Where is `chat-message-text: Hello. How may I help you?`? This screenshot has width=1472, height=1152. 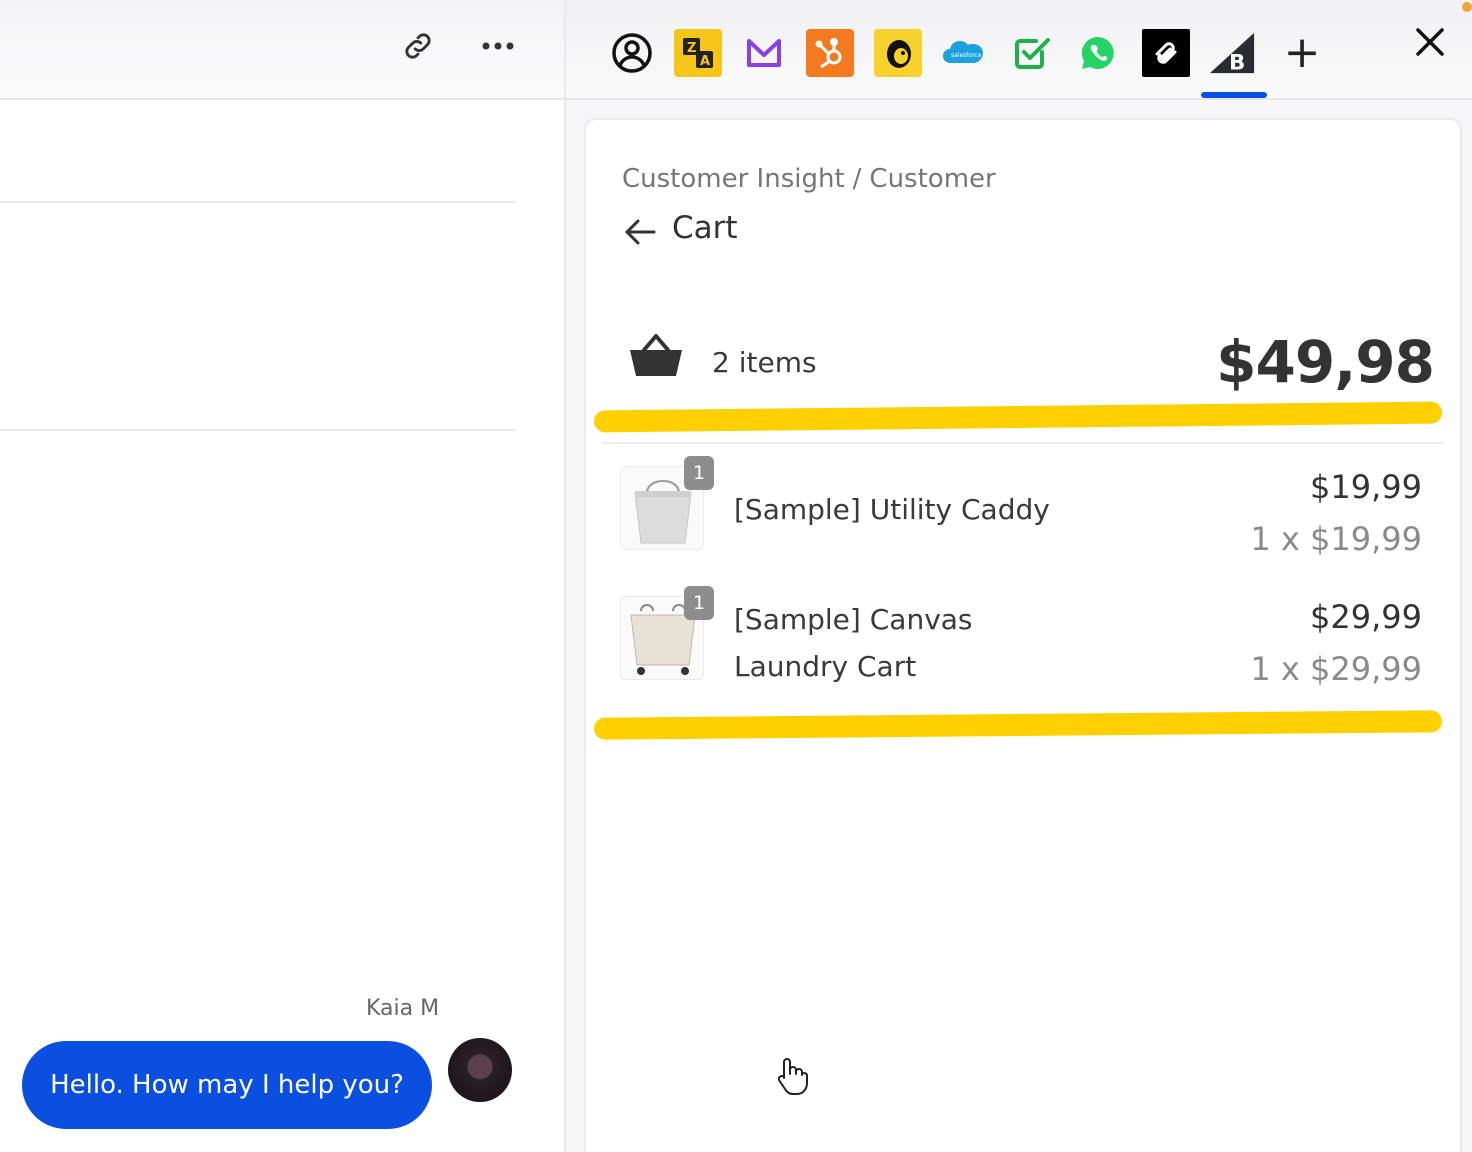
chat-message-text: Hello. How may I help you? is located at coordinates (227, 1085).